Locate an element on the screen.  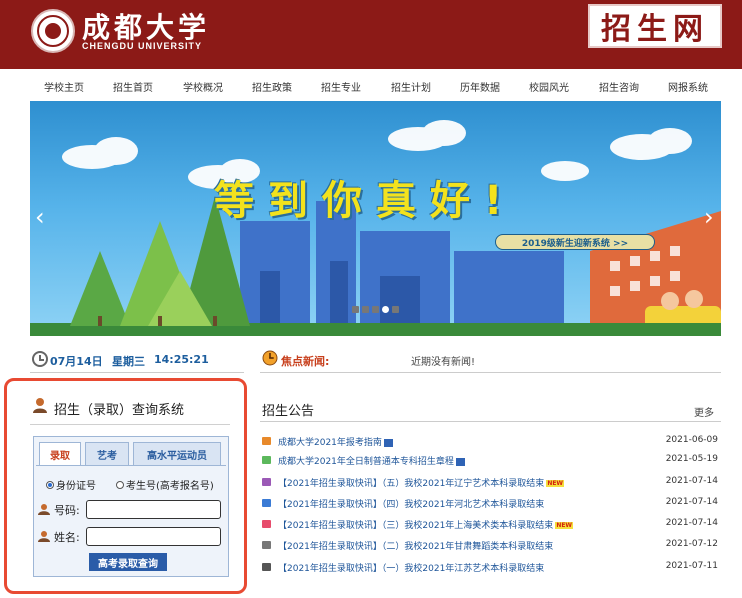
announcement-title-link: 【2021年招生录取快讯】（四）我校2021年河北艺术本科录取结束 is located at coordinates (411, 503).